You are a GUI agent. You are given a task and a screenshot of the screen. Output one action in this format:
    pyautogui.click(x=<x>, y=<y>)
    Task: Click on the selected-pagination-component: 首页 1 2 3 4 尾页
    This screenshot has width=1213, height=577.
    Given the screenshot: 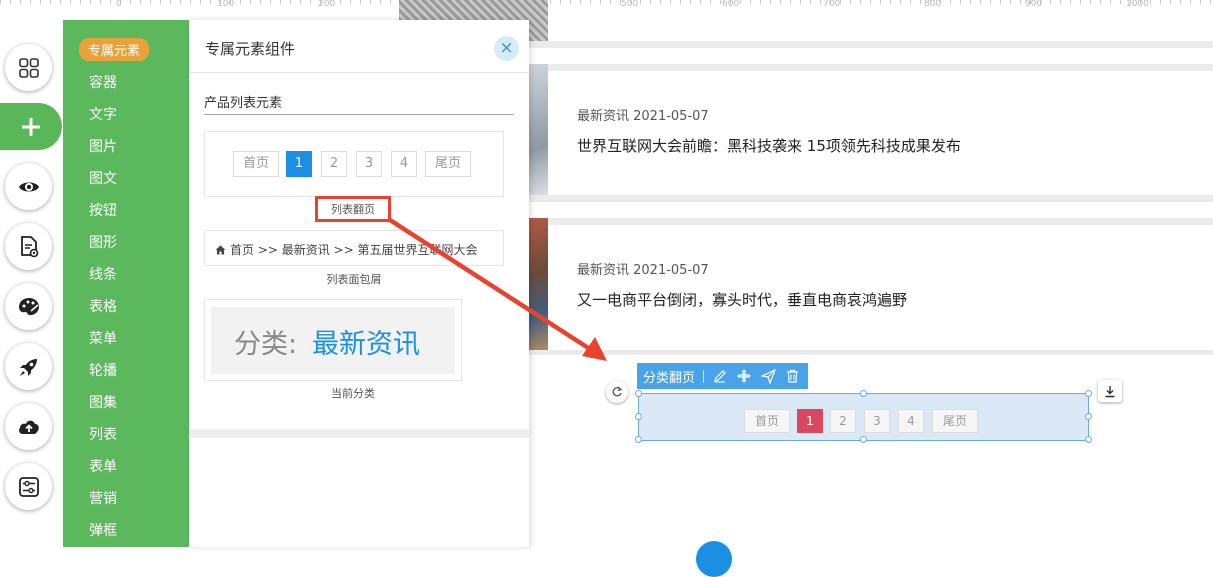 What is the action you would take?
    pyautogui.click(x=863, y=416)
    